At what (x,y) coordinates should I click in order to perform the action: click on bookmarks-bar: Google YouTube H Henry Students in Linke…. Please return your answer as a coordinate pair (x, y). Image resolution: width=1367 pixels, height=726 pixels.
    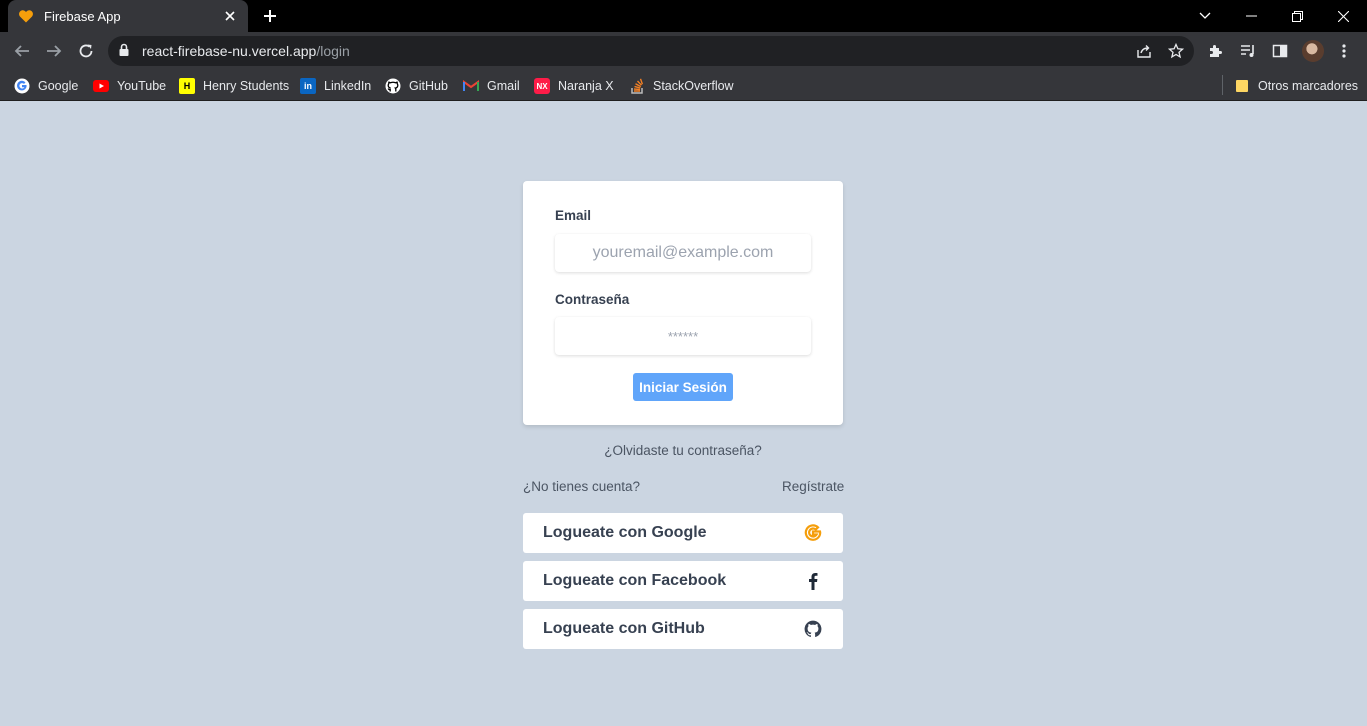
    Looking at the image, I should click on (683, 85).